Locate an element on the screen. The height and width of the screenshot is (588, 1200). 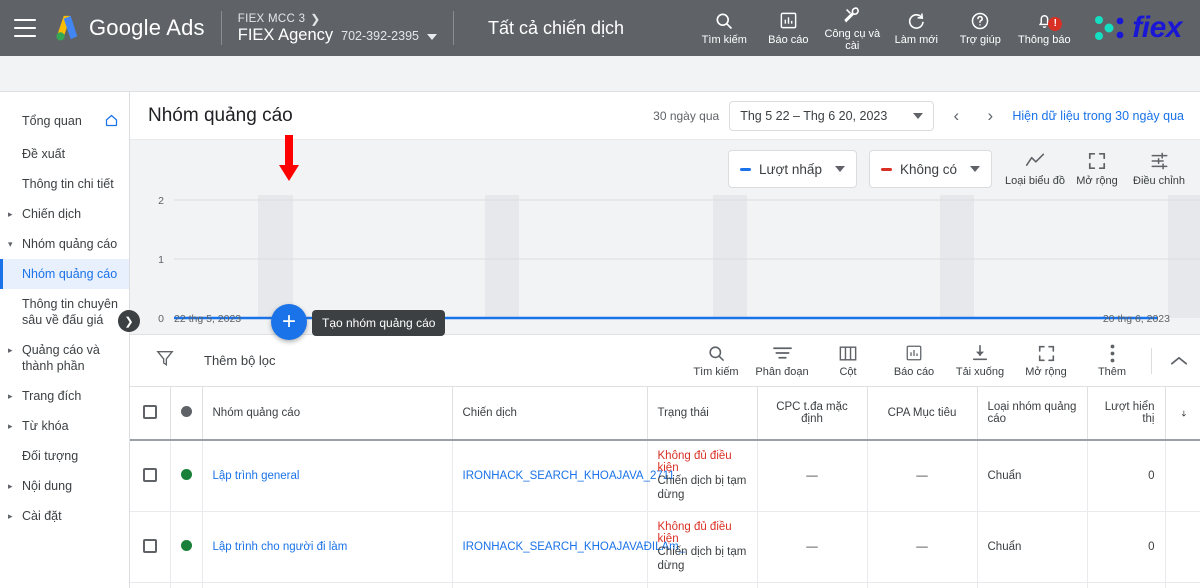
secondary-bar is located at coordinates (600, 74).